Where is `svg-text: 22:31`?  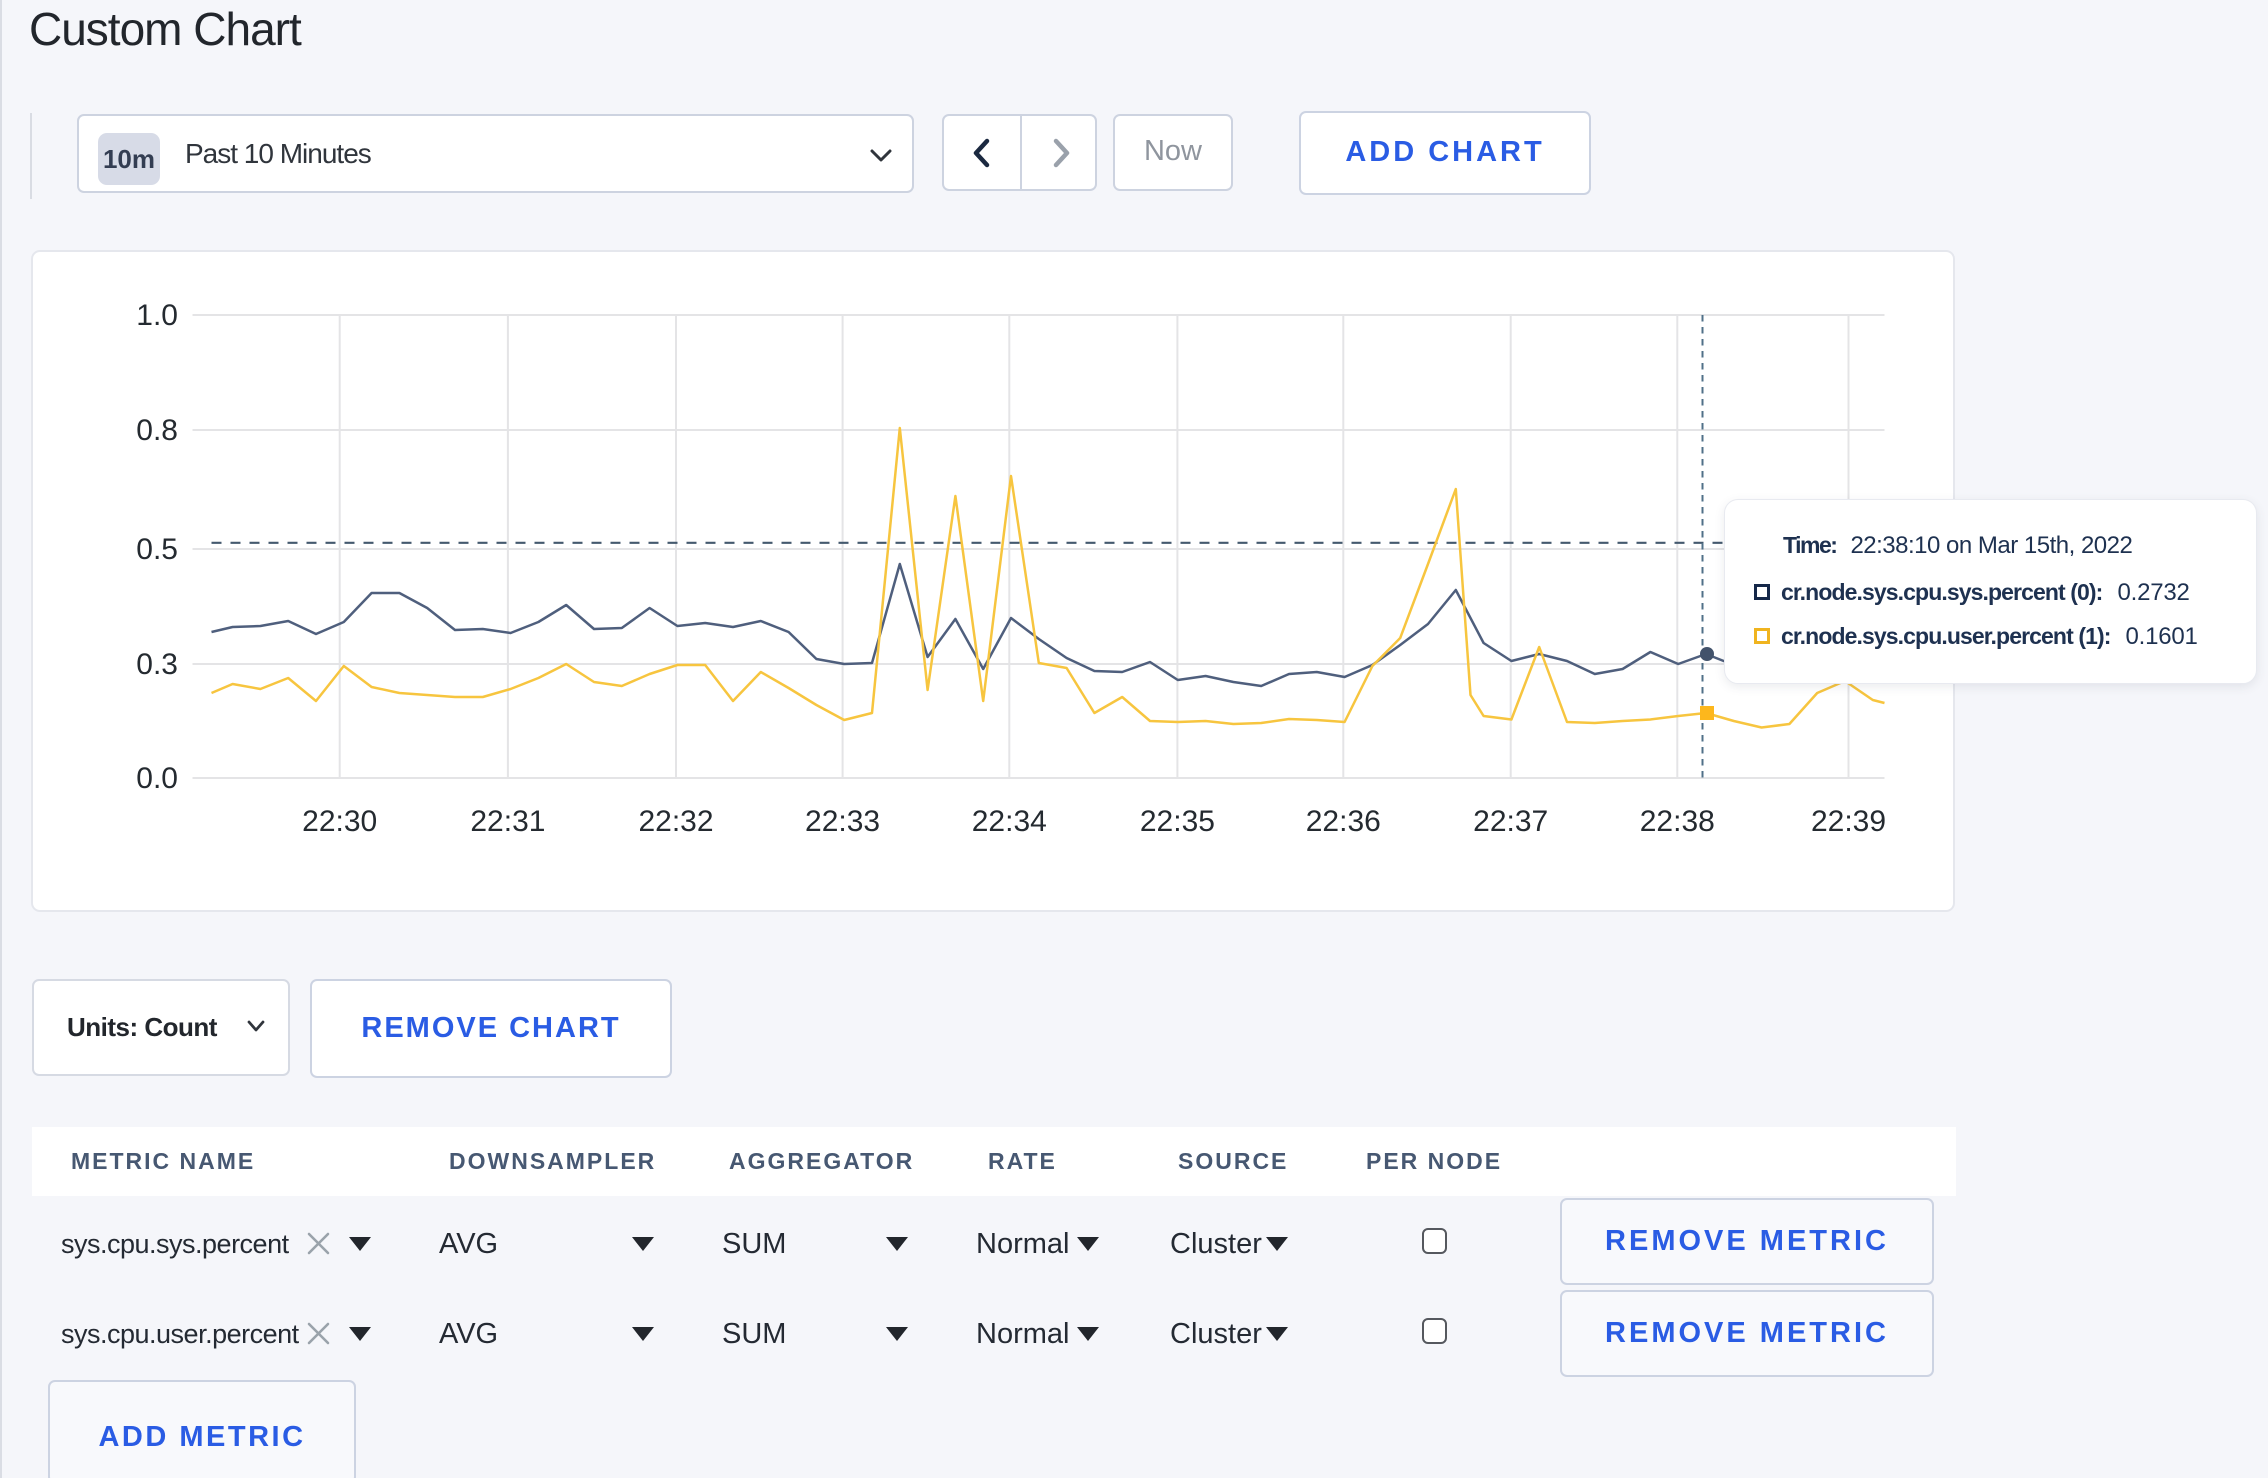 svg-text: 22:31 is located at coordinates (507, 821).